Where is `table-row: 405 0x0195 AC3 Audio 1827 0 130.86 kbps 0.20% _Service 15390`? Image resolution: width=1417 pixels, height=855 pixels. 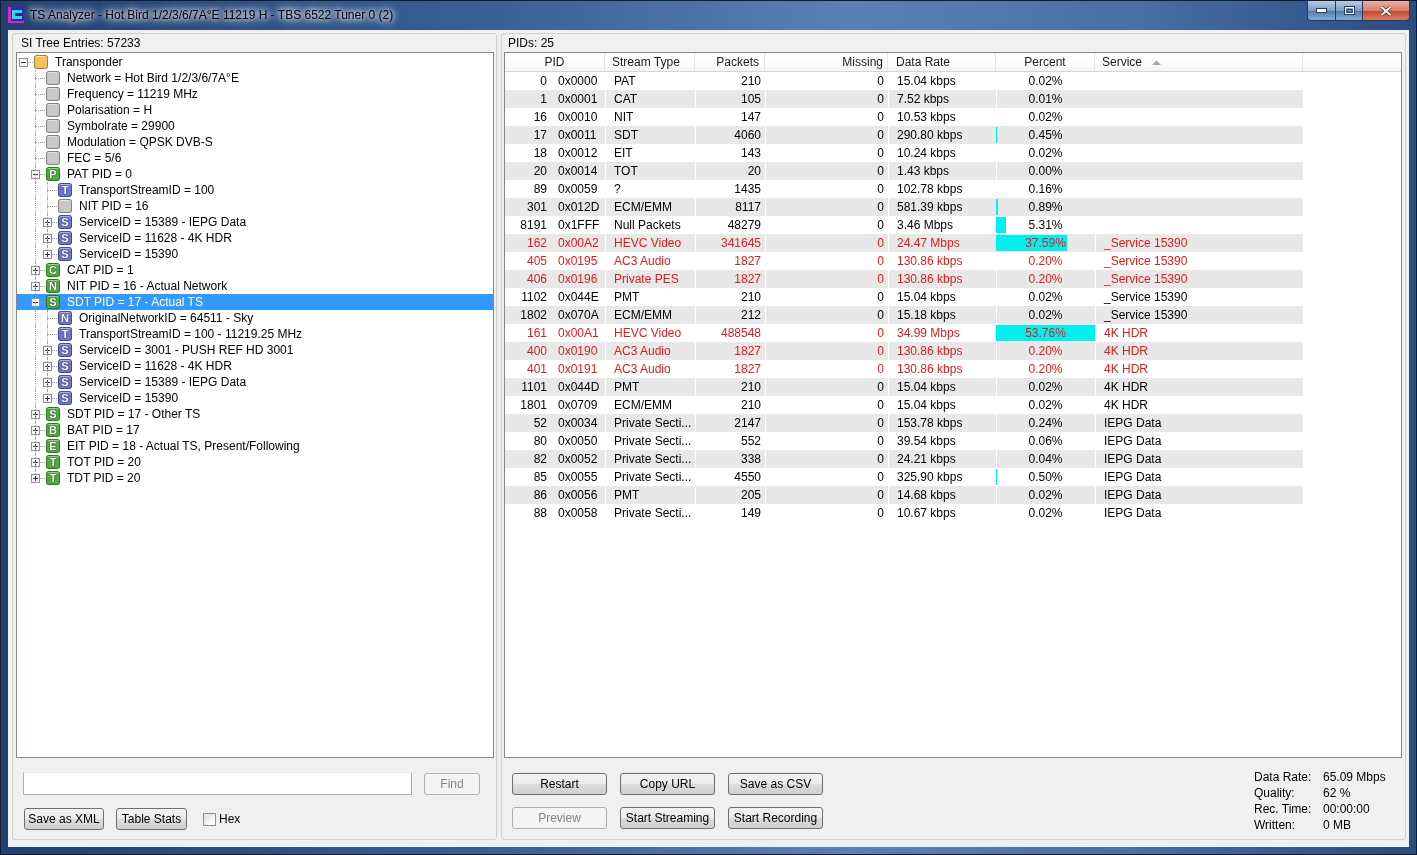
table-row: 405 0x0195 AC3 Audio 1827 0 130.86 kbps 0.20% _Service 15390 is located at coordinates (904, 261).